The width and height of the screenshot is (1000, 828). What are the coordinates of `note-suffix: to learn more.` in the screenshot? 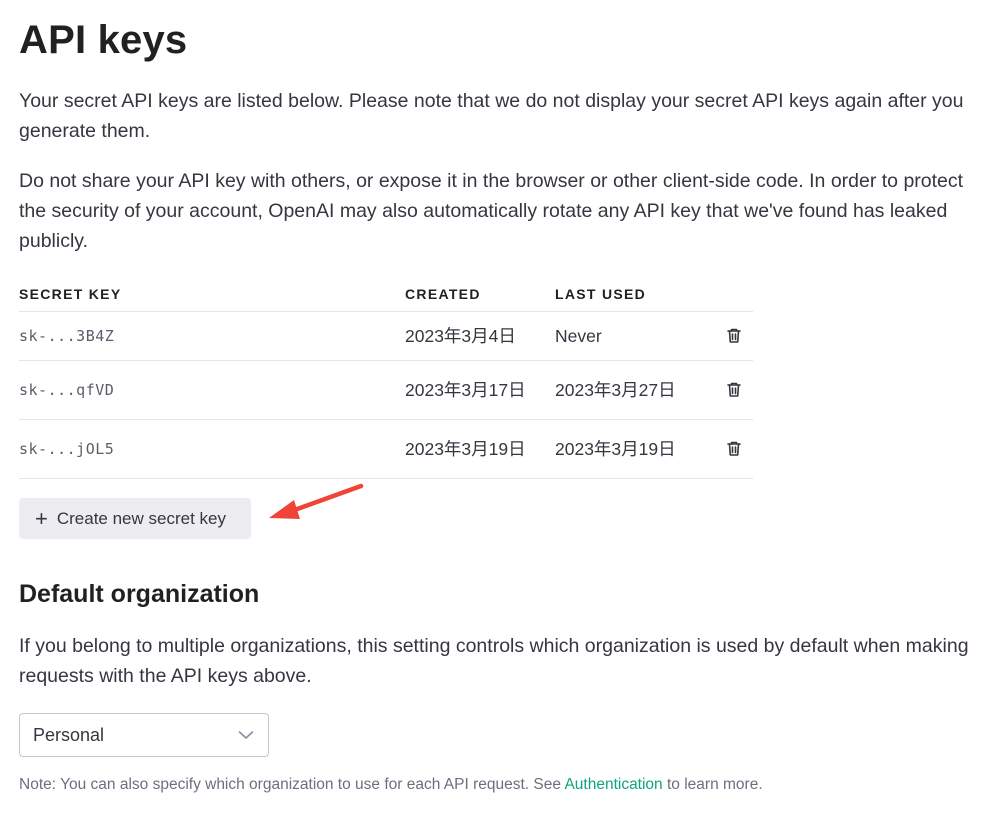 It's located at (712, 784).